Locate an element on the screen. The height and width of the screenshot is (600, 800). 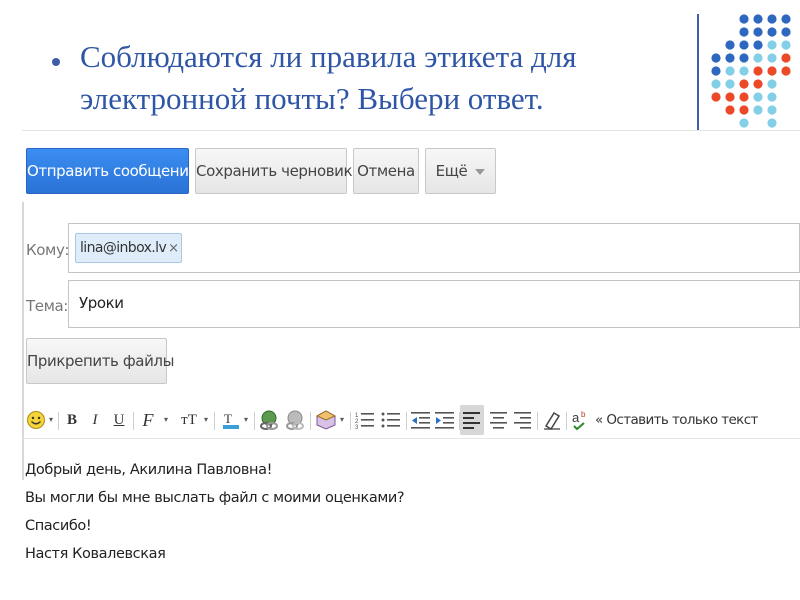
image-icon is located at coordinates (295, 420).